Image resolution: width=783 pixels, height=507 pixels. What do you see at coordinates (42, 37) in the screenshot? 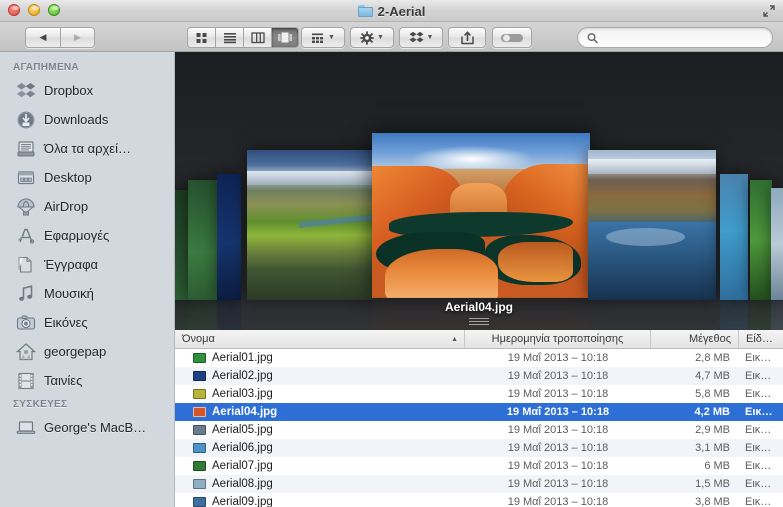
I see `back-button: ◀` at bounding box center [42, 37].